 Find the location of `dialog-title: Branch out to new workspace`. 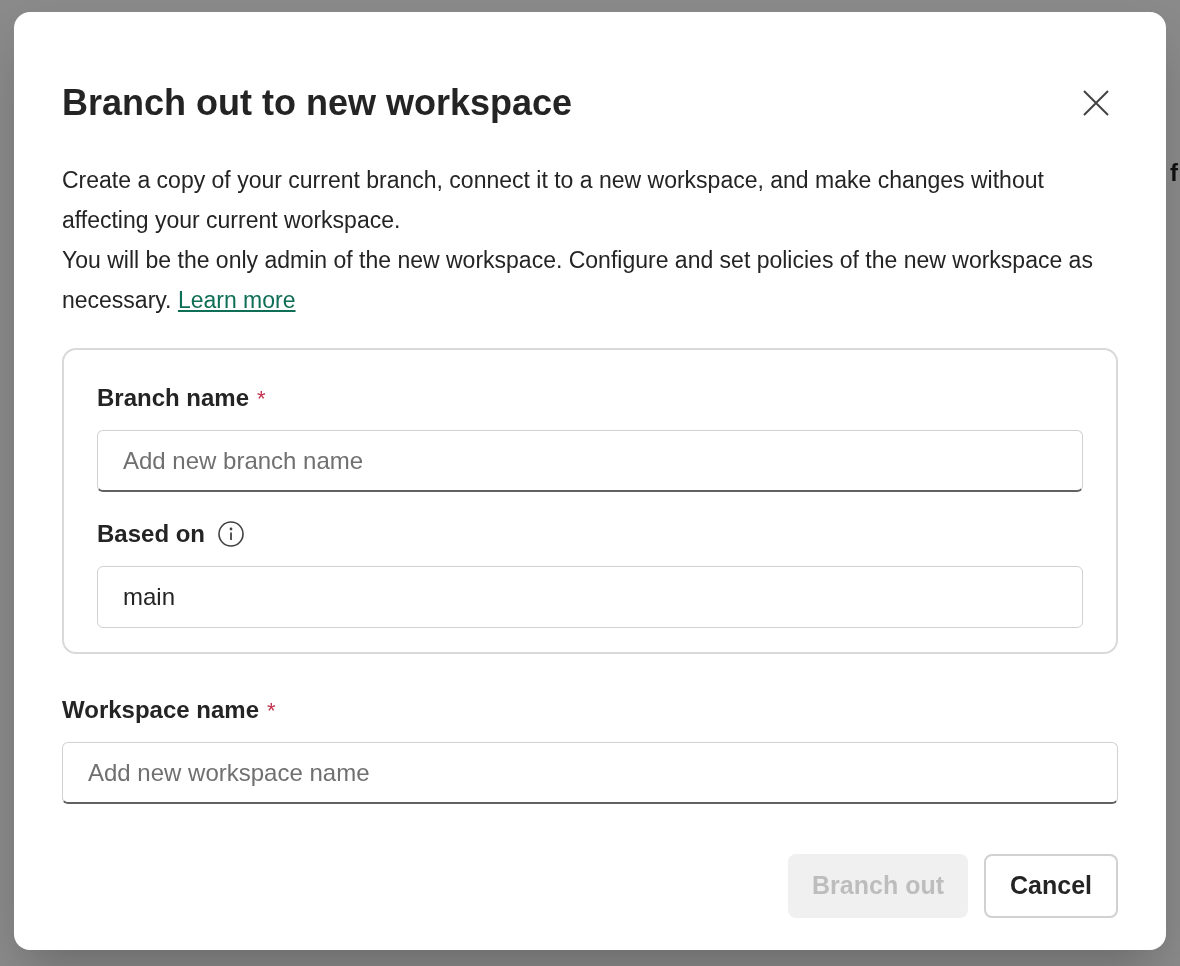

dialog-title: Branch out to new workspace is located at coordinates (317, 103).